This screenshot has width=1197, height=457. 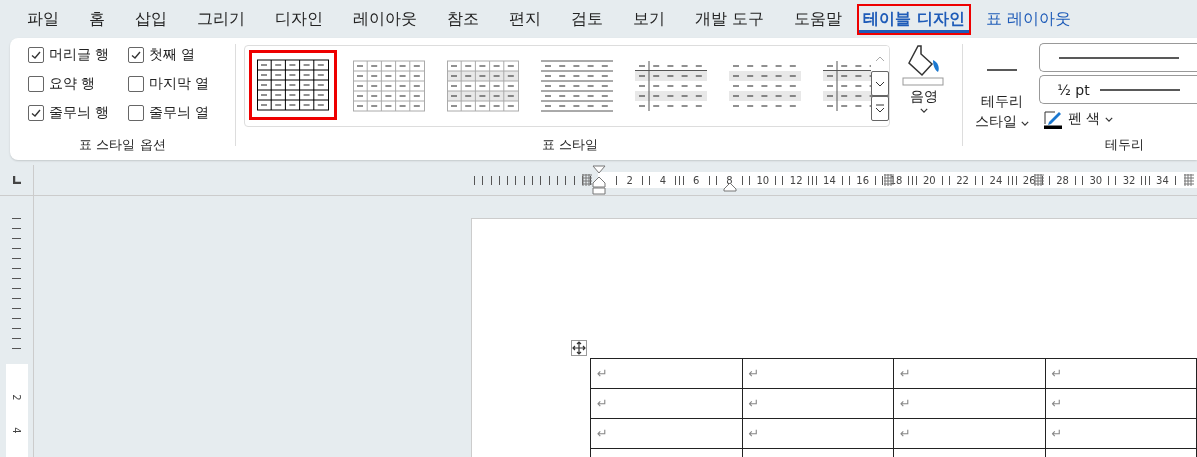 What do you see at coordinates (579, 348) in the screenshot?
I see `move-handle-icon` at bounding box center [579, 348].